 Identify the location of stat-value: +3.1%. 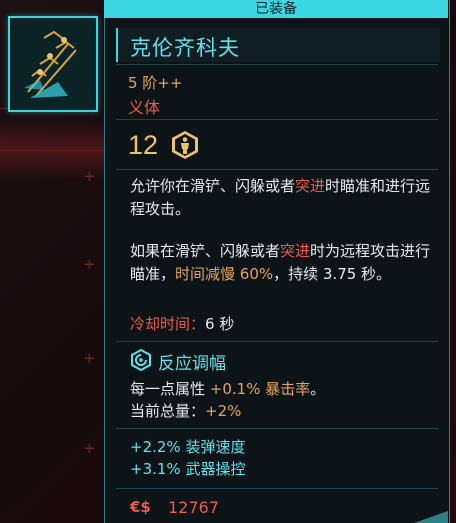
(155, 469).